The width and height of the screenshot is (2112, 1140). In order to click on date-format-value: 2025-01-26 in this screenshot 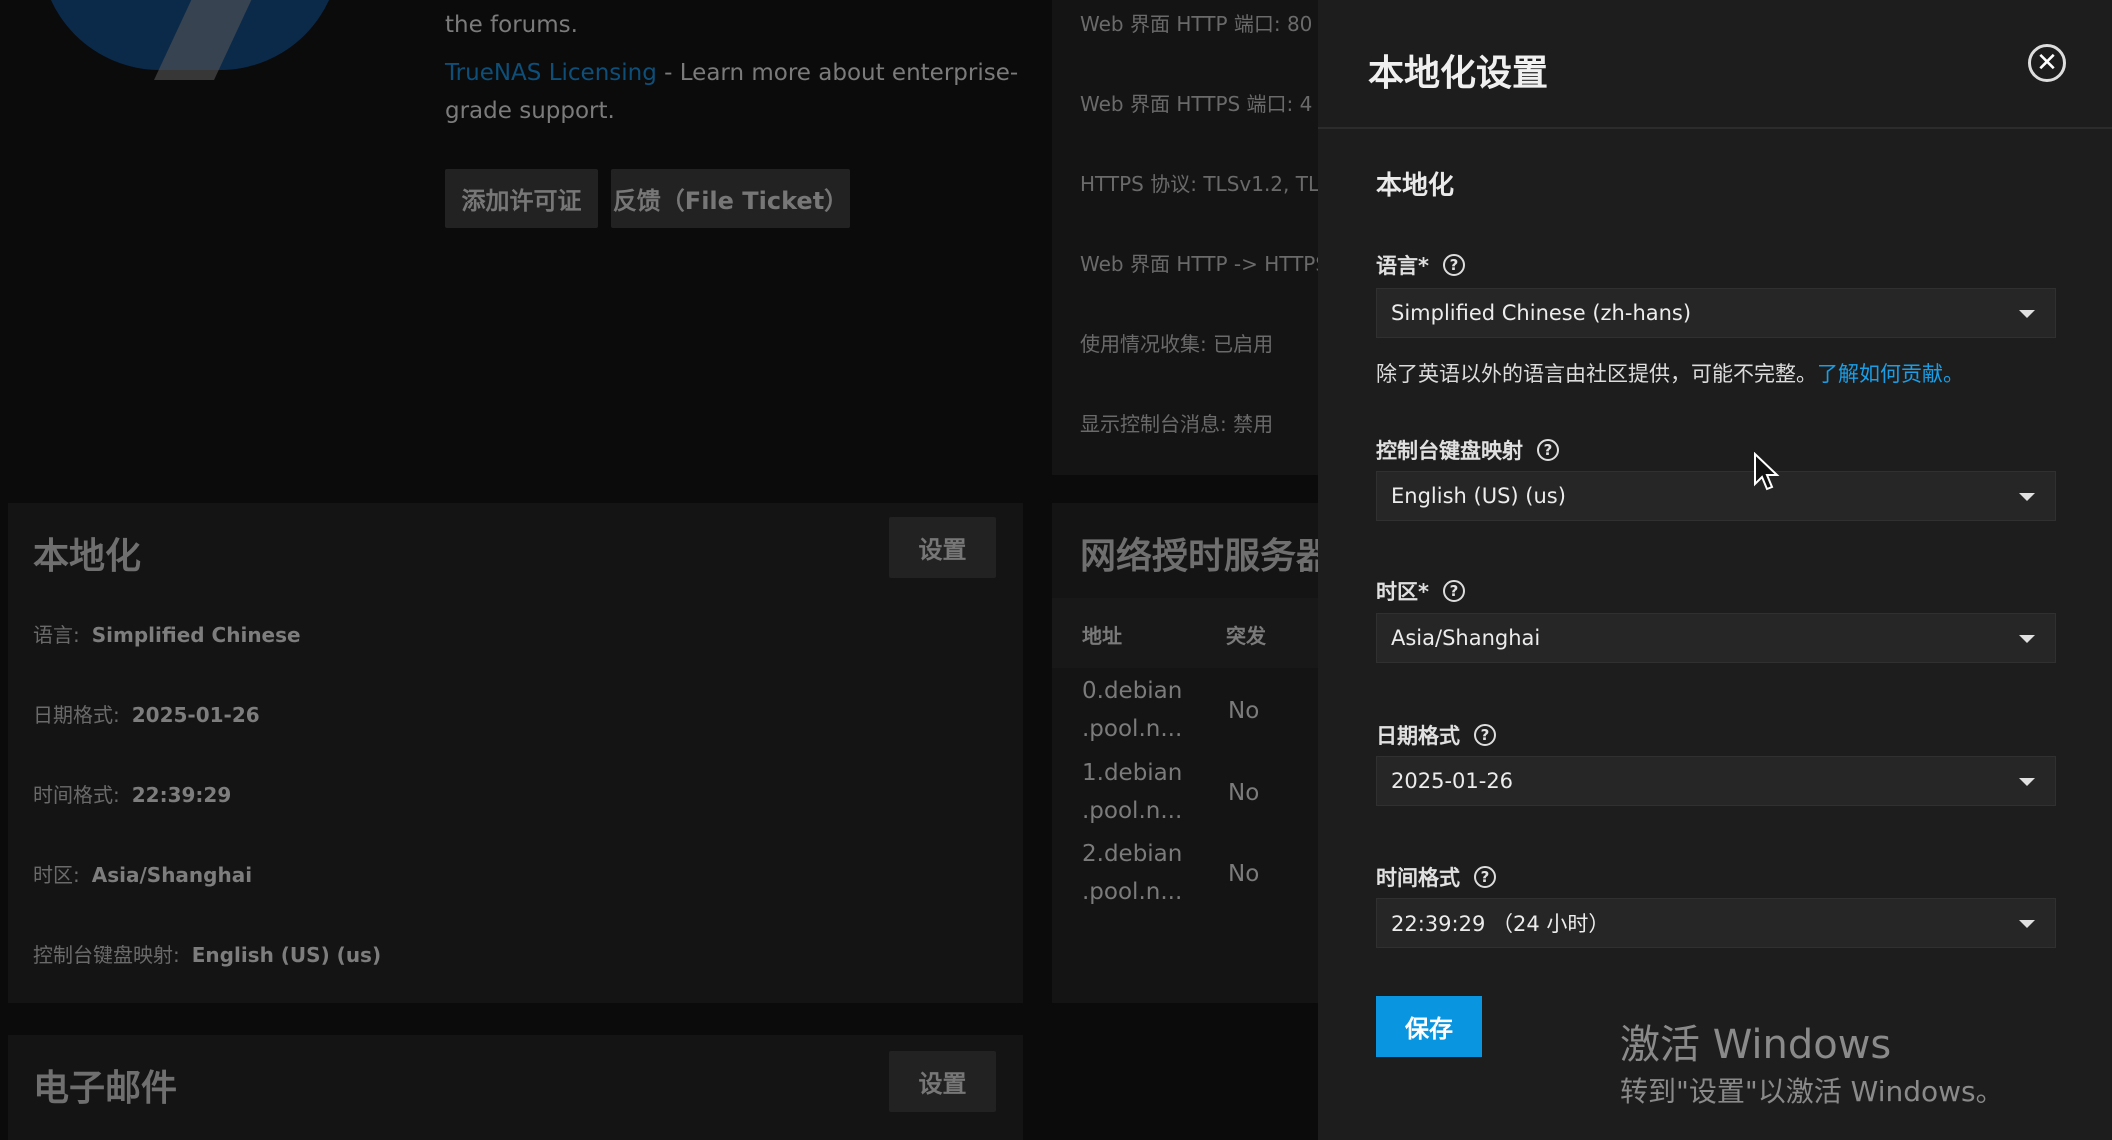, I will do `click(1452, 781)`.